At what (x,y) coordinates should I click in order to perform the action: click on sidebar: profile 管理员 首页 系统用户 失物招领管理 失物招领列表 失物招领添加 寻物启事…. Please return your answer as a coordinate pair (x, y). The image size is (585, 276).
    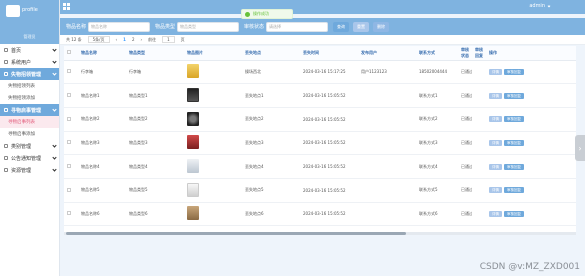
    Looking at the image, I should click on (30, 138).